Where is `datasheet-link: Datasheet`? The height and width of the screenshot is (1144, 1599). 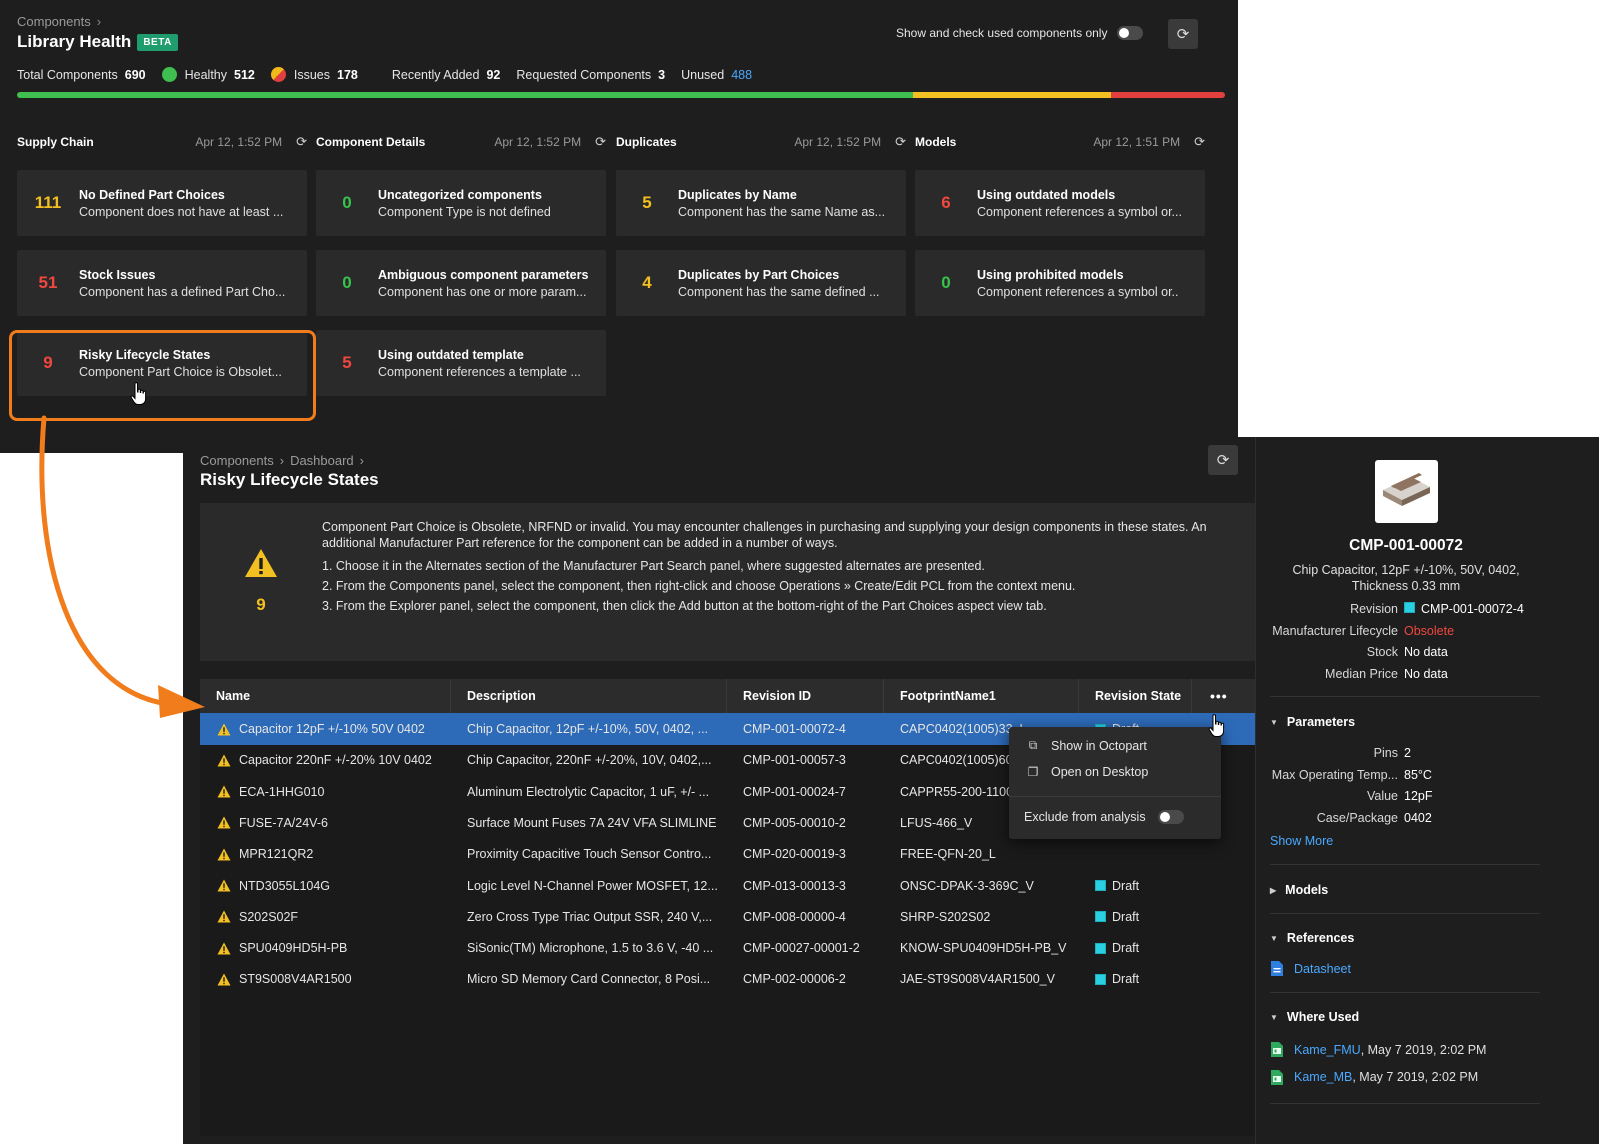
datasheet-link: Datasheet is located at coordinates (1310, 968).